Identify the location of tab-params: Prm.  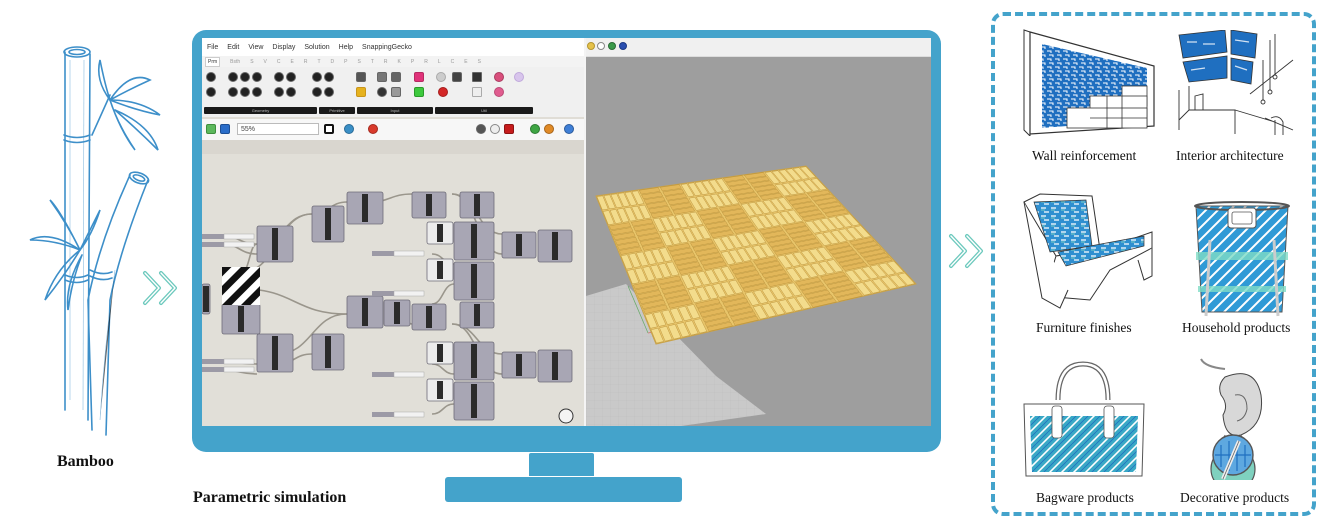
(213, 61).